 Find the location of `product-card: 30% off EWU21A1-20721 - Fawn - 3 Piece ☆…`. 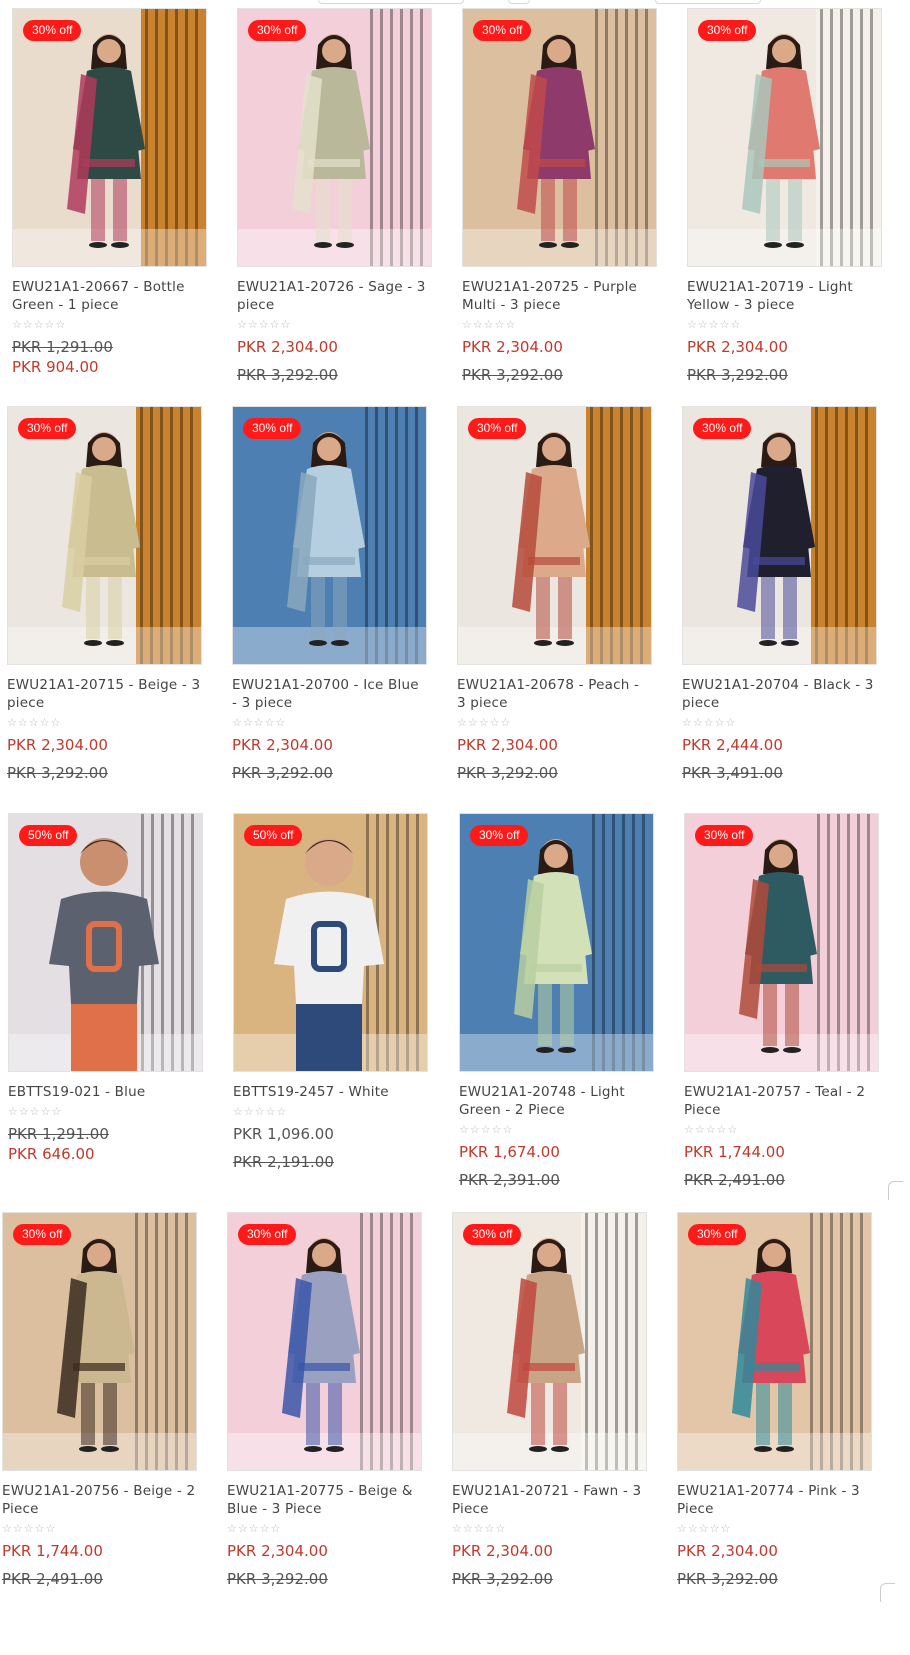

product-card: 30% off EWU21A1-20721 - Fawn - 3 Piece ☆… is located at coordinates (549, 1400).